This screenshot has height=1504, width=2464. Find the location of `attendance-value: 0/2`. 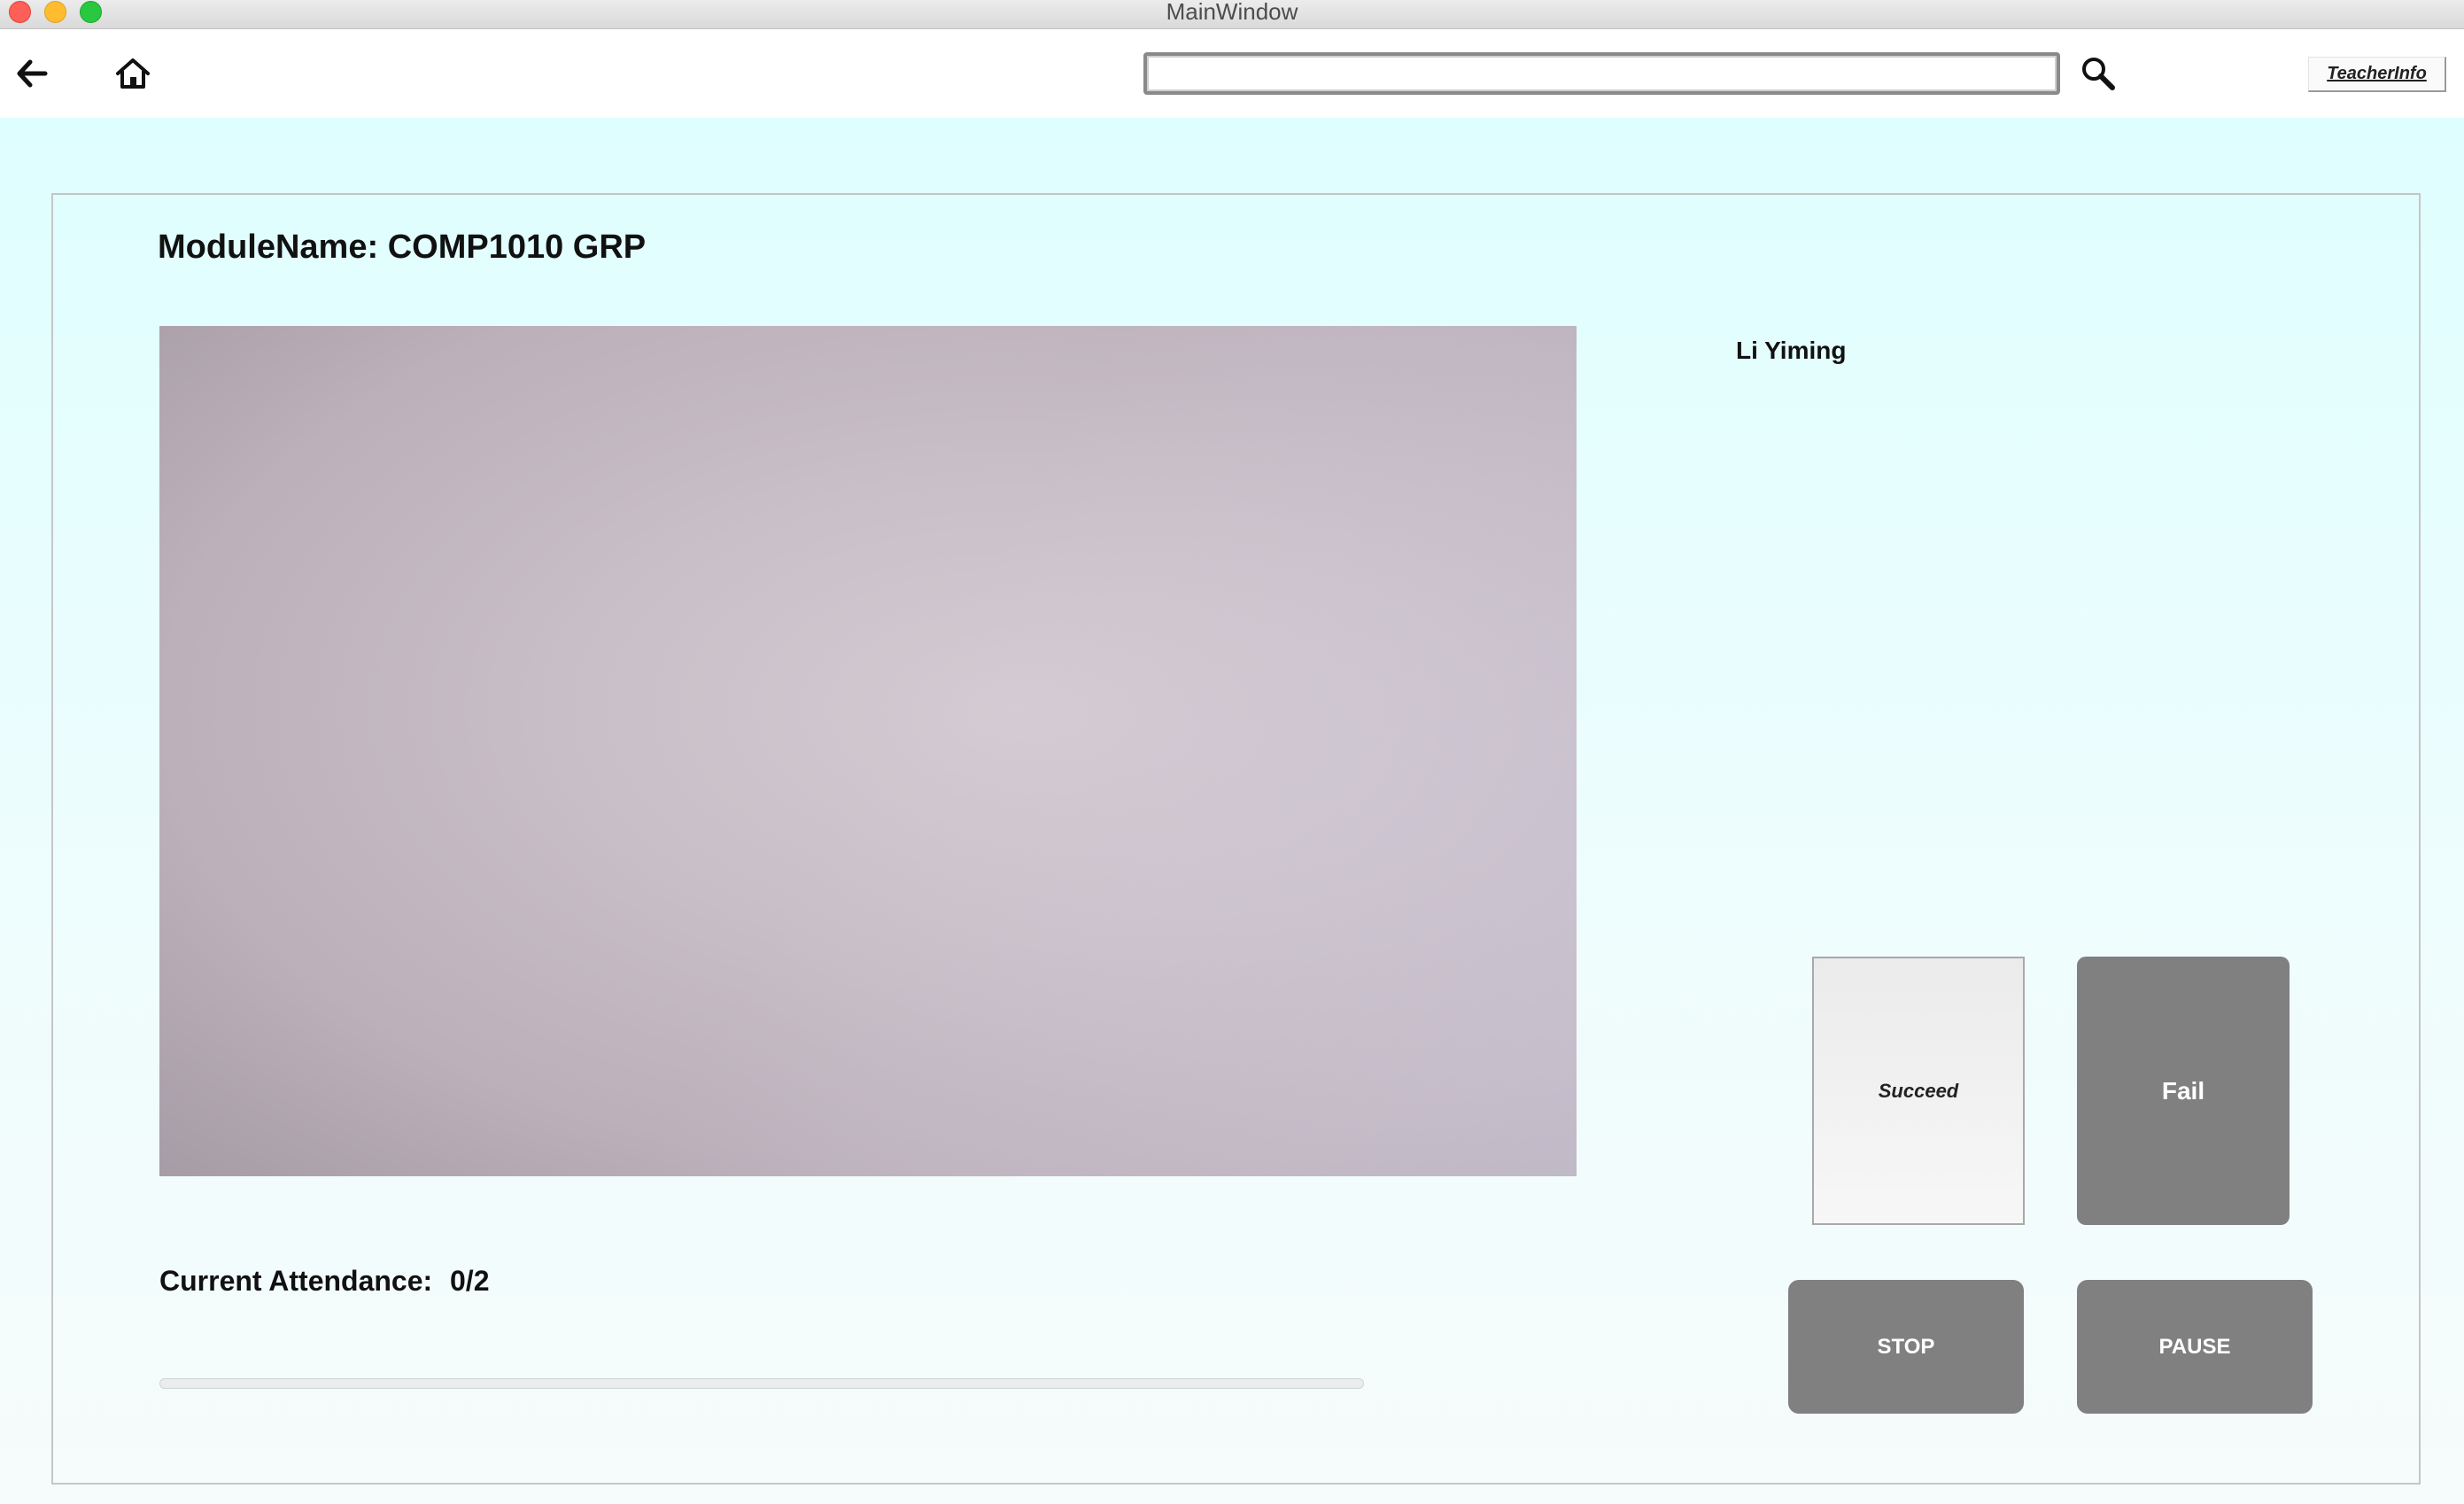

attendance-value: 0/2 is located at coordinates (470, 1281).